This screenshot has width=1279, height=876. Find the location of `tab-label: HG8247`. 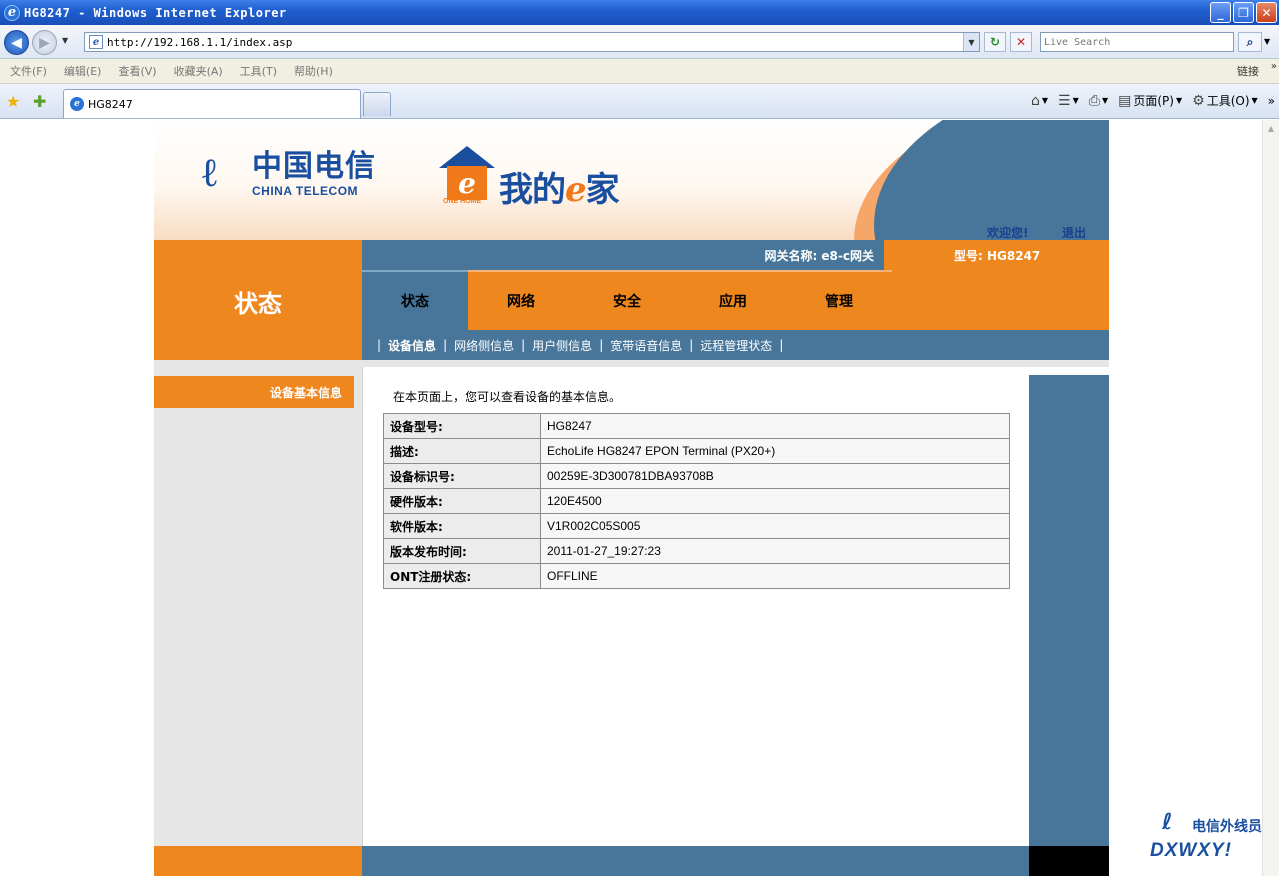

tab-label: HG8247 is located at coordinates (110, 104).